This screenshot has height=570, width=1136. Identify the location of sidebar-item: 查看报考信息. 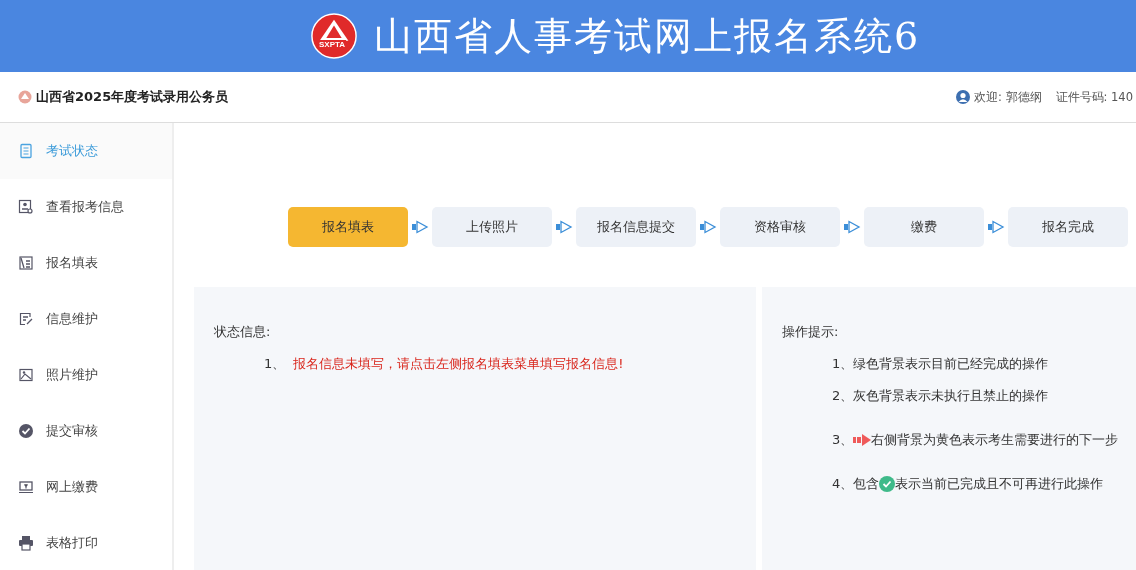
(86, 207).